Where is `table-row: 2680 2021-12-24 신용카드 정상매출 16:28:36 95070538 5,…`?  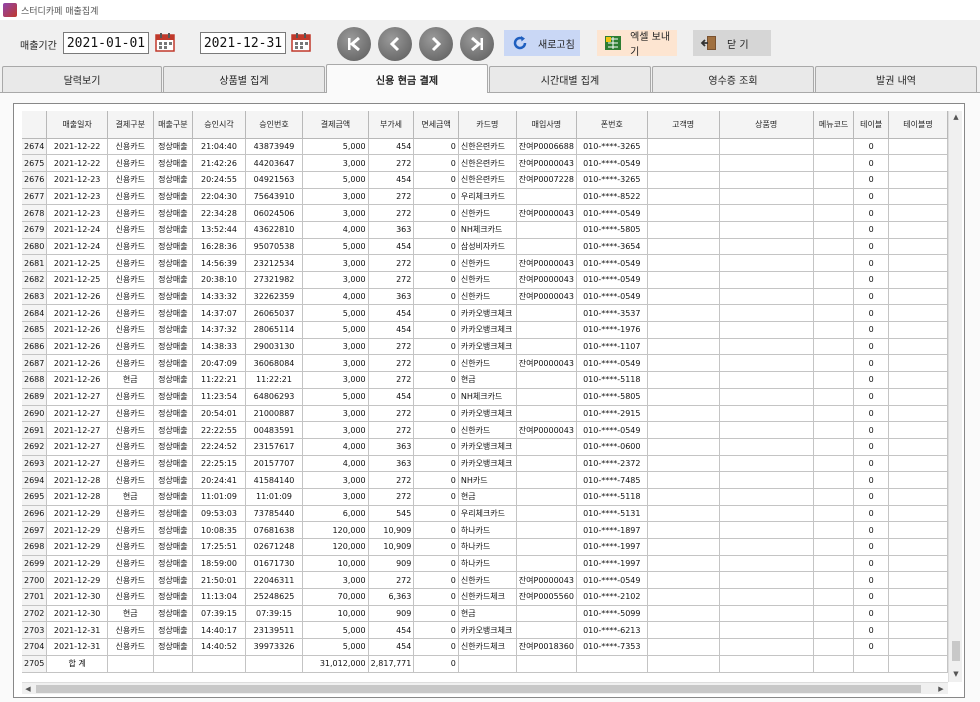
table-row: 2680 2021-12-24 신용카드 정상매출 16:28:36 95070538 5,… is located at coordinates (485, 247).